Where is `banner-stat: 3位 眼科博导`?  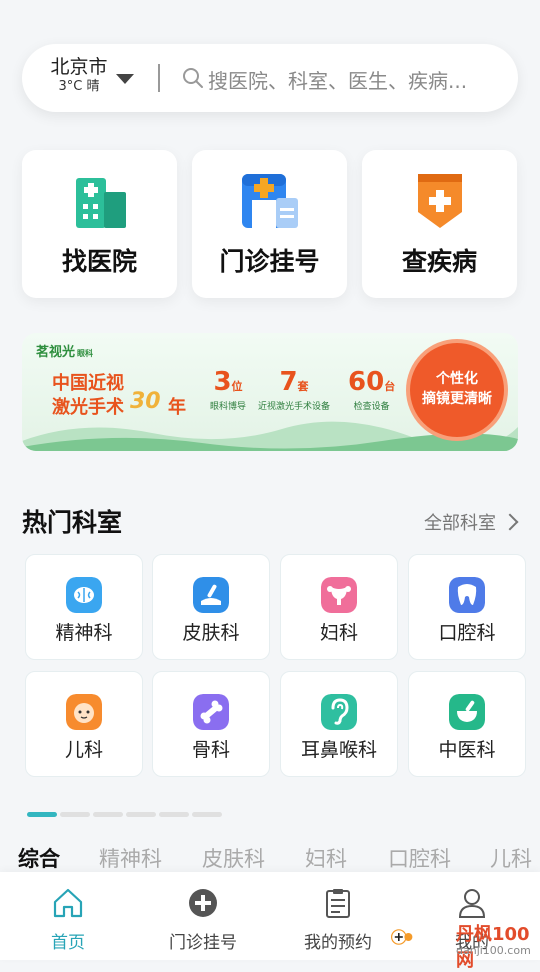 banner-stat: 3位 眼科博导 is located at coordinates (228, 389).